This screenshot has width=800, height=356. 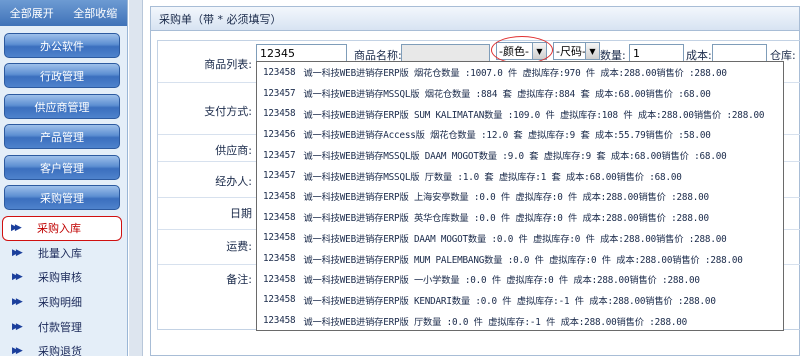 What do you see at coordinates (32, 13) in the screenshot?
I see `expand-all-link: 全部展开` at bounding box center [32, 13].